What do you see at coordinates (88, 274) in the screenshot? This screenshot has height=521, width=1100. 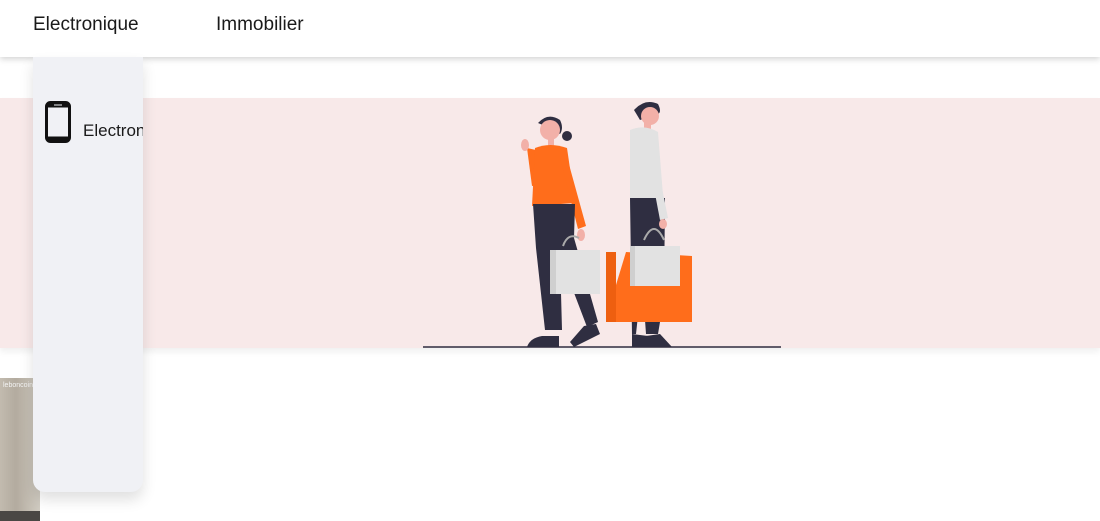 I see `category-dropdown: Electronique` at bounding box center [88, 274].